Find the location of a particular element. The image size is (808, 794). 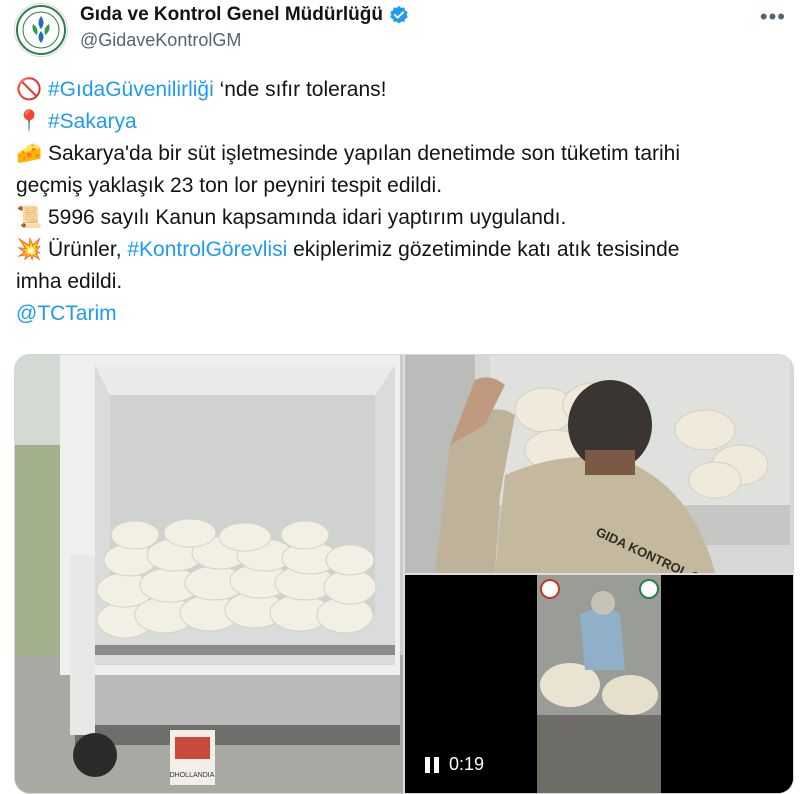

author-avatar is located at coordinates (41, 30).